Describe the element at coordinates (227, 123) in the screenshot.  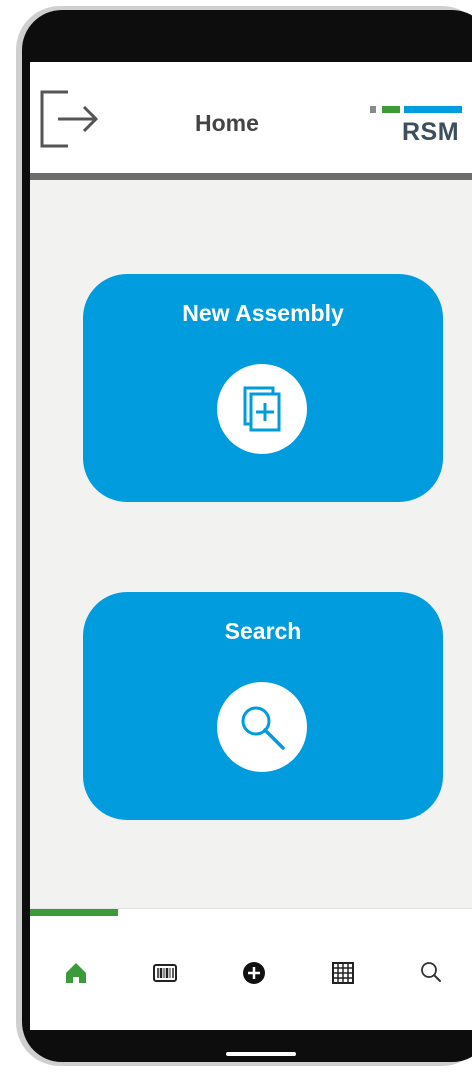
I see `page-title: Home` at that location.